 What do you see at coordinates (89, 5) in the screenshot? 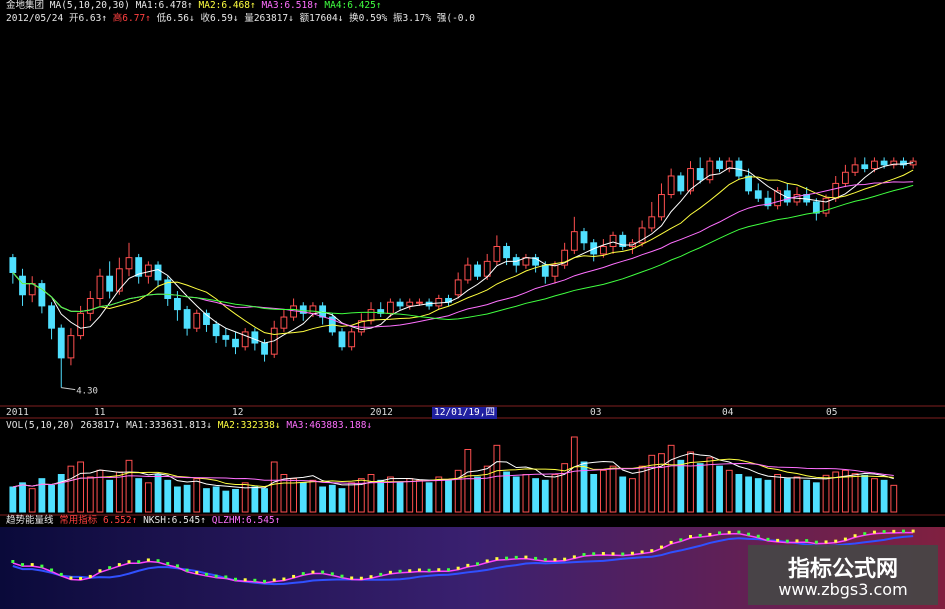
I see `ma-params: MA(5,10,20,30)` at bounding box center [89, 5].